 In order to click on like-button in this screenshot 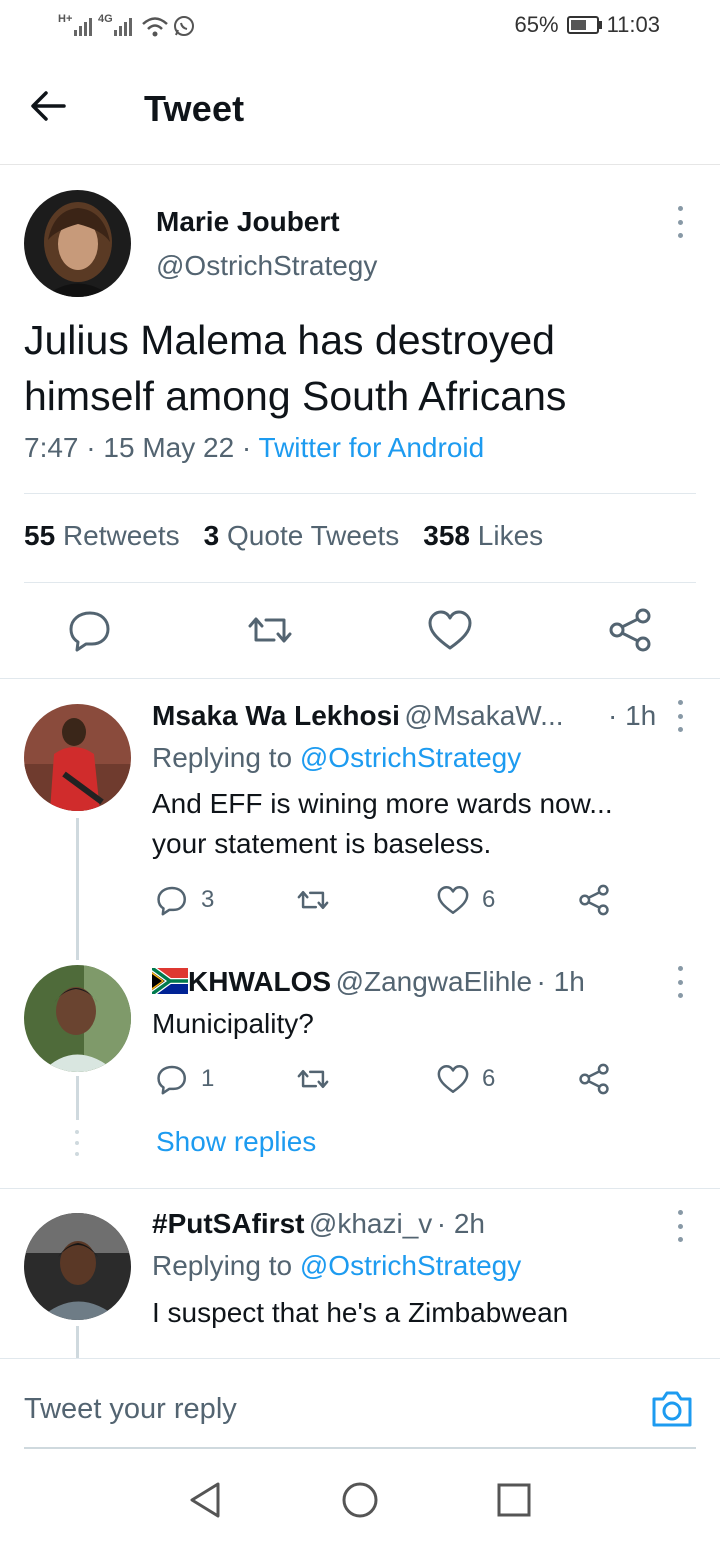, I will do `click(450, 630)`.